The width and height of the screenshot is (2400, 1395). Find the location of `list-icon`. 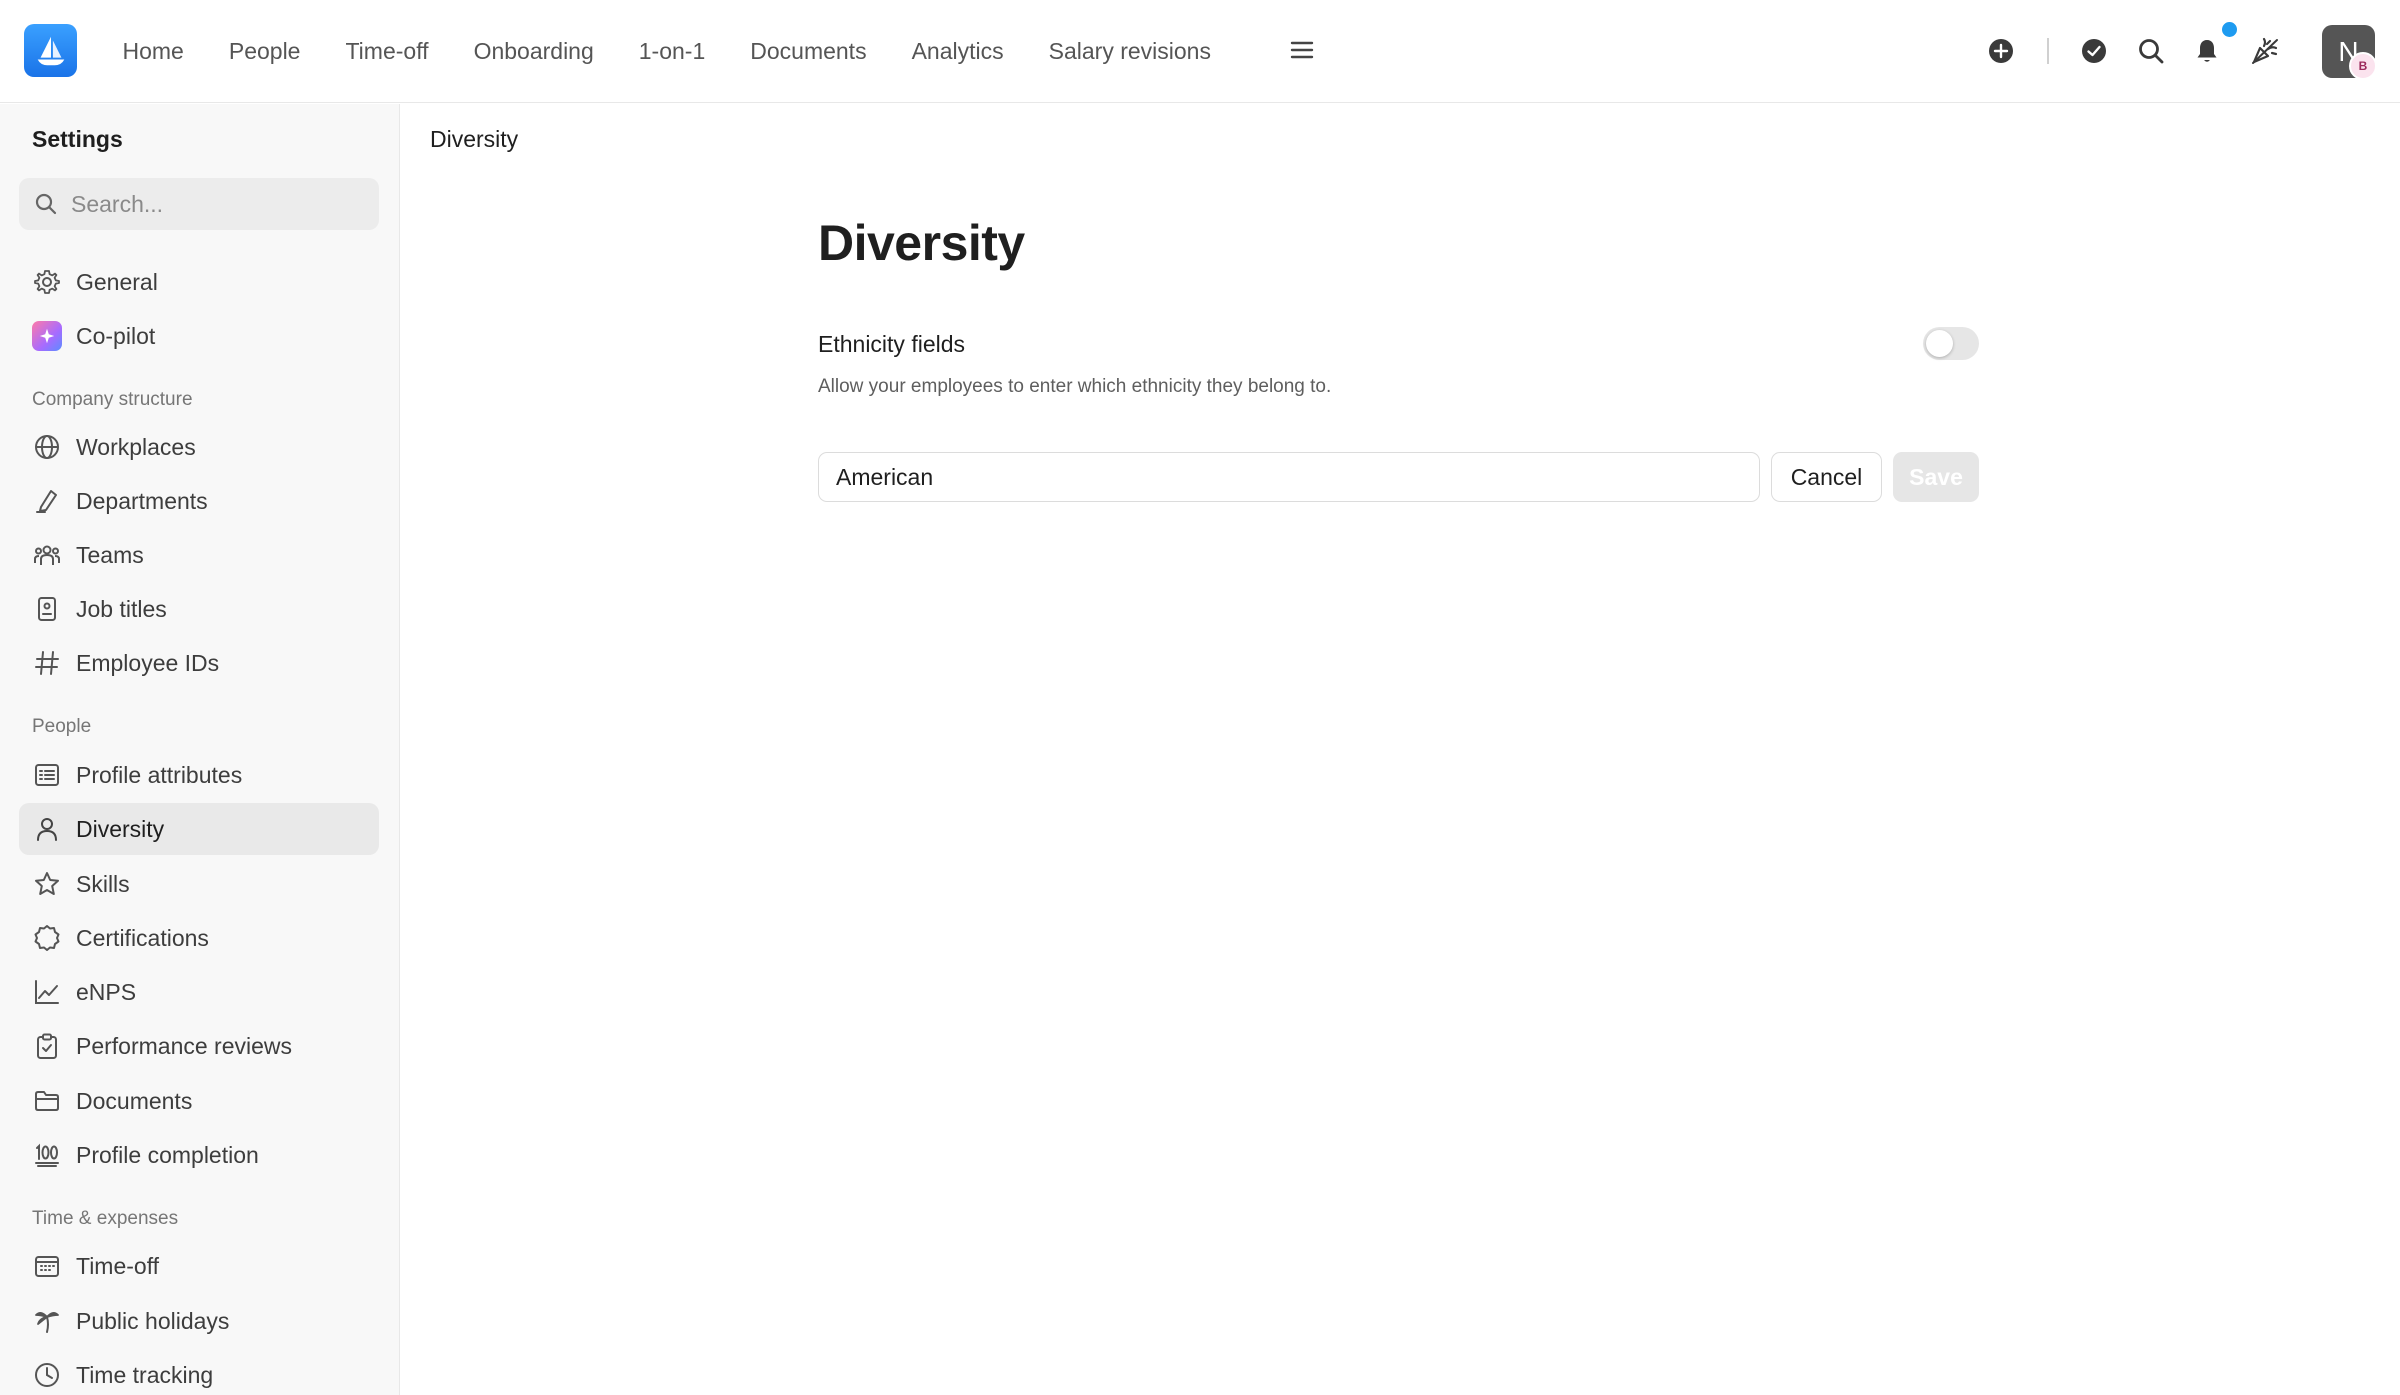

list-icon is located at coordinates (47, 775).